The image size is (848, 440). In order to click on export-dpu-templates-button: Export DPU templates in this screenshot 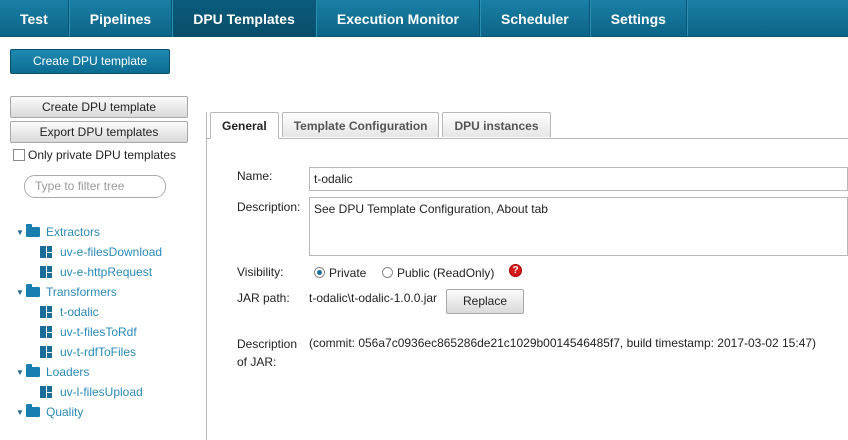, I will do `click(99, 132)`.